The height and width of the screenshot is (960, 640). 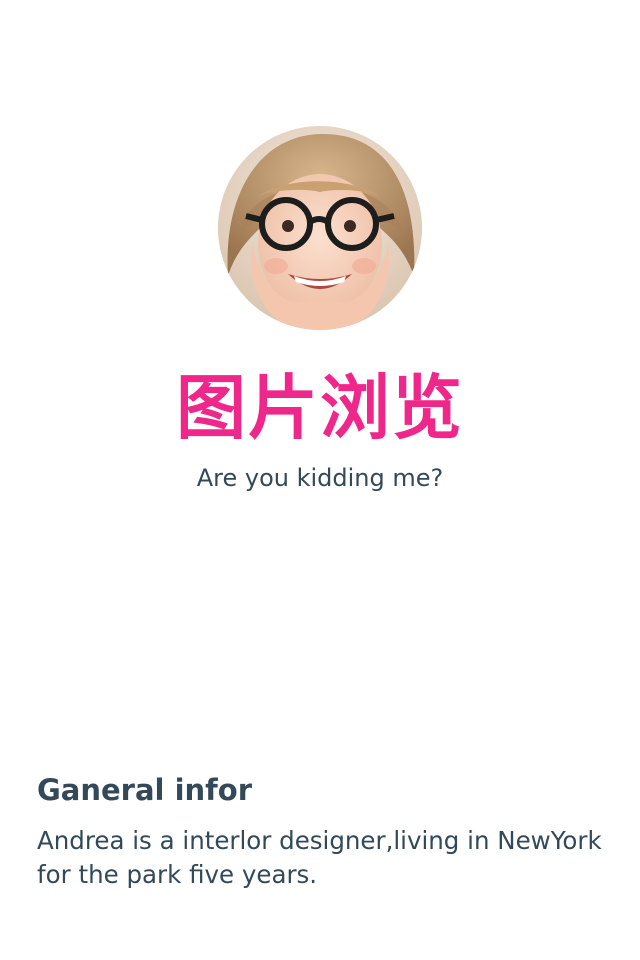 I want to click on page-title: 图片浏览, so click(x=320, y=408).